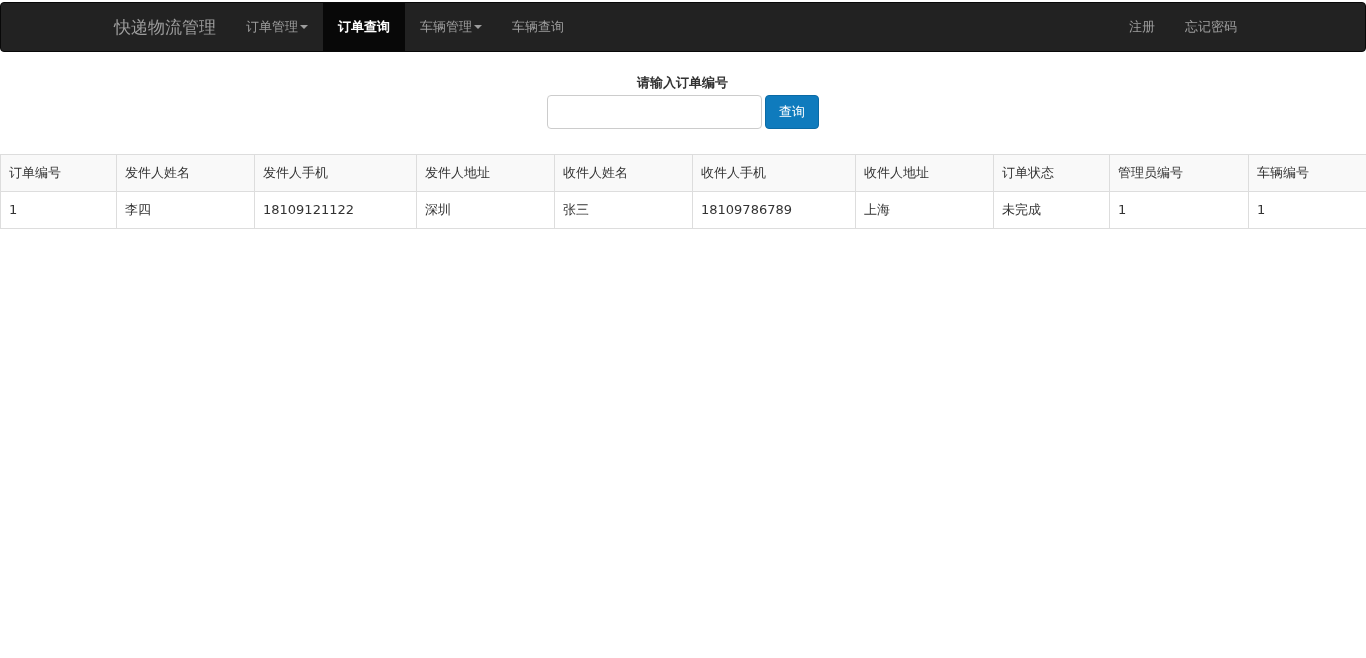 Image resolution: width=1366 pixels, height=658 pixels. I want to click on column-header: 订单状态, so click(1051, 173).